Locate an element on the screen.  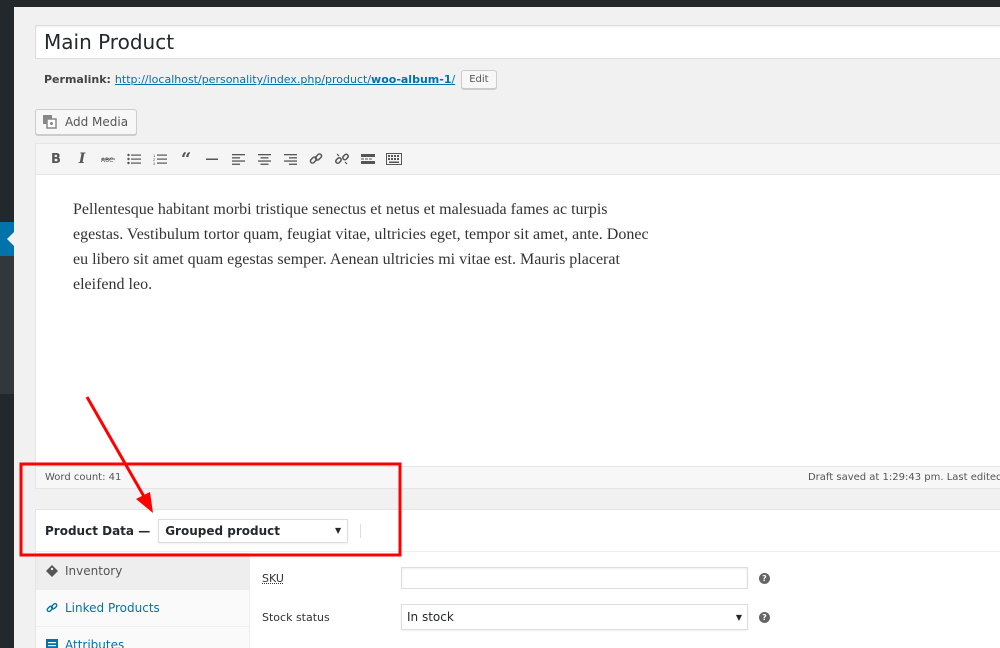
permalink-slug: woo-album-1 is located at coordinates (411, 79).